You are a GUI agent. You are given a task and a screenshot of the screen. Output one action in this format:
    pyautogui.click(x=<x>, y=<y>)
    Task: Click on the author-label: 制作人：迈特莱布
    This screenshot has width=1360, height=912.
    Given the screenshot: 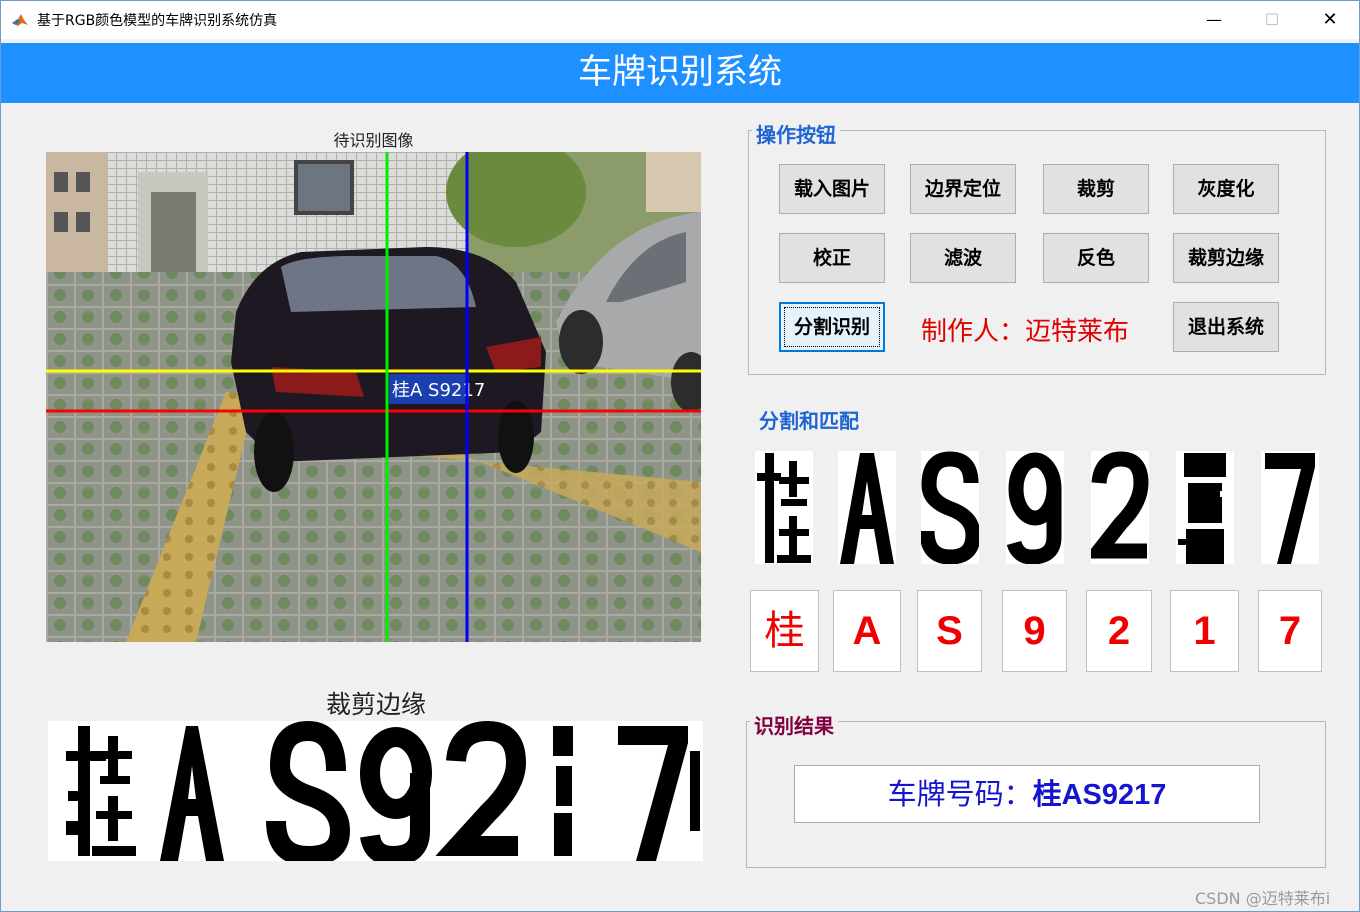 What is the action you would take?
    pyautogui.click(x=1025, y=332)
    